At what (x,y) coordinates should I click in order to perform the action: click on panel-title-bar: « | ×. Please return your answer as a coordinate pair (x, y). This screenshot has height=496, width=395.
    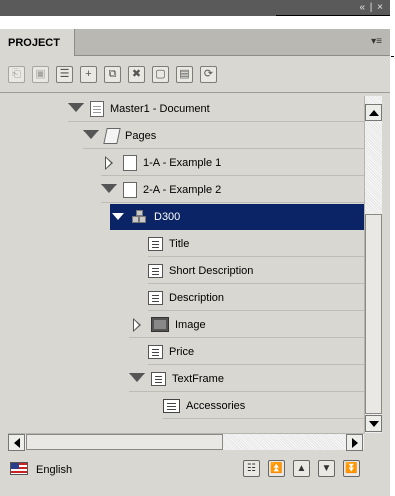
    Looking at the image, I should click on (195, 8).